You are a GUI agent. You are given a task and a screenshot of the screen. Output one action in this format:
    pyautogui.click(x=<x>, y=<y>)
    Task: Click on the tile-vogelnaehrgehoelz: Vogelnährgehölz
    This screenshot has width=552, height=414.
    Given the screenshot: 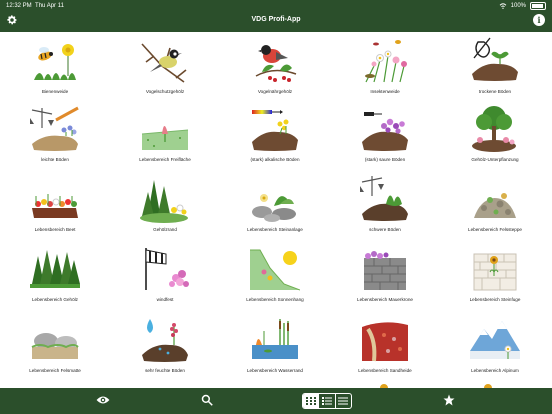 What is the action you would take?
    pyautogui.click(x=275, y=71)
    